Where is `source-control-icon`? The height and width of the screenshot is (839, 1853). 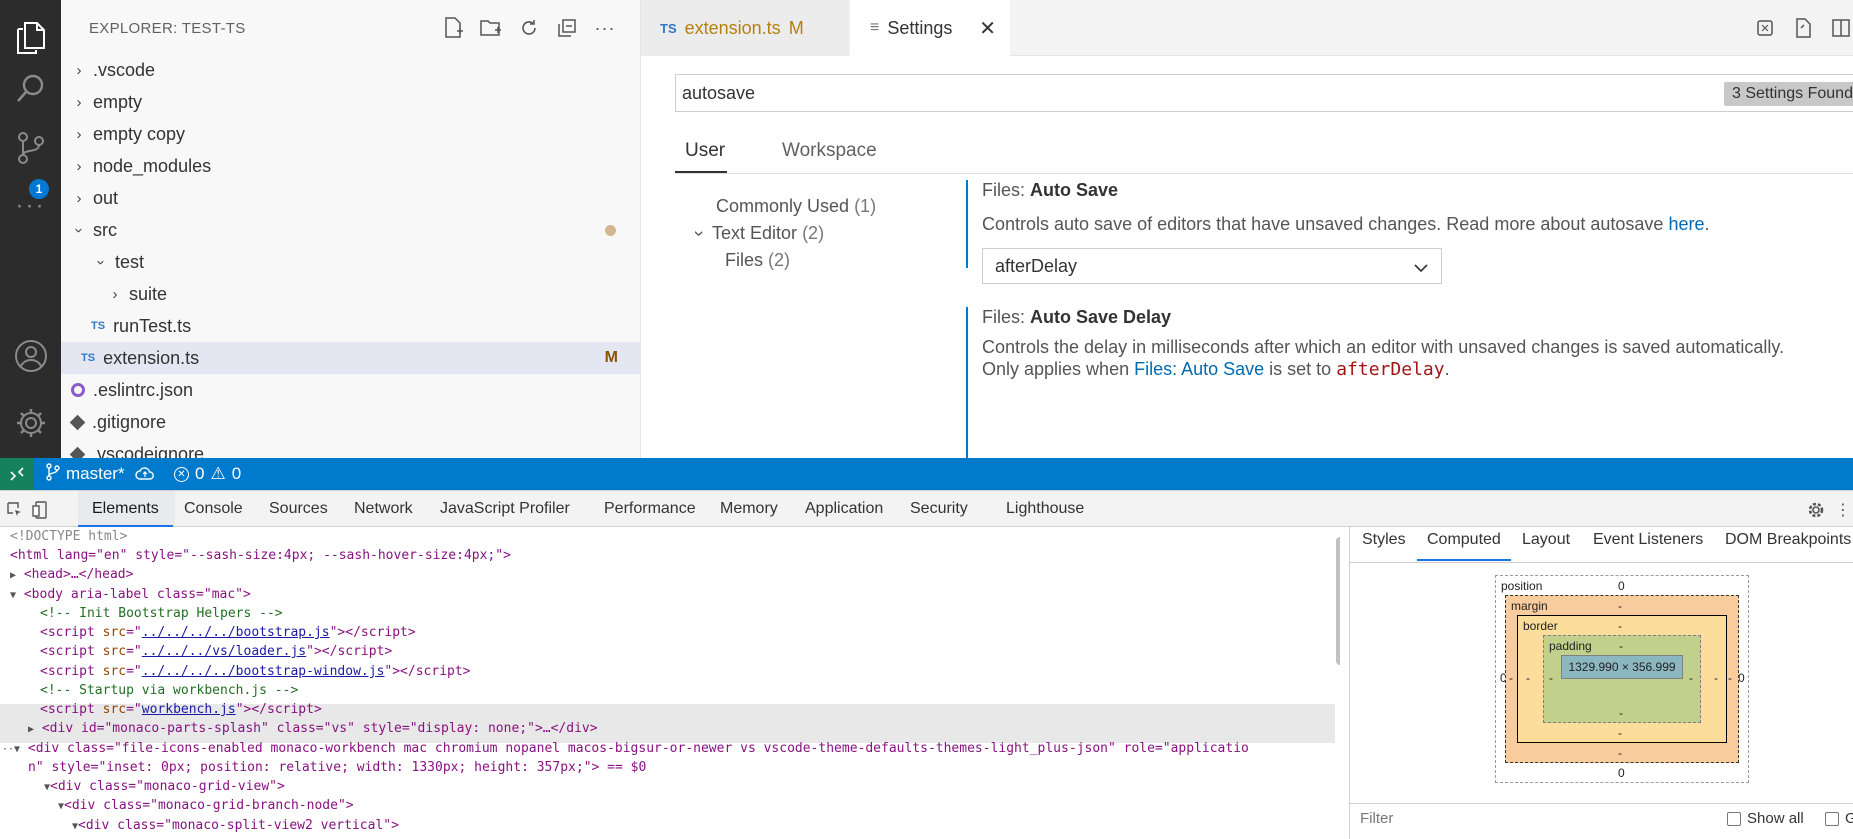
source-control-icon is located at coordinates (30, 148).